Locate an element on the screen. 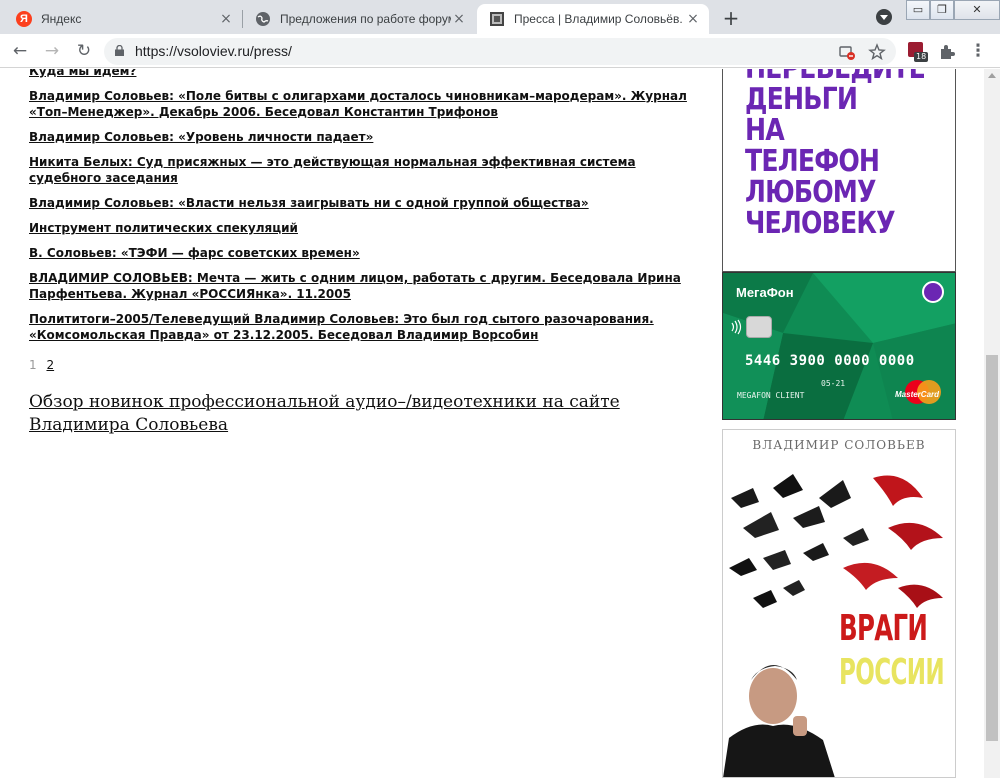  blocked-content-icon is located at coordinates (847, 52).